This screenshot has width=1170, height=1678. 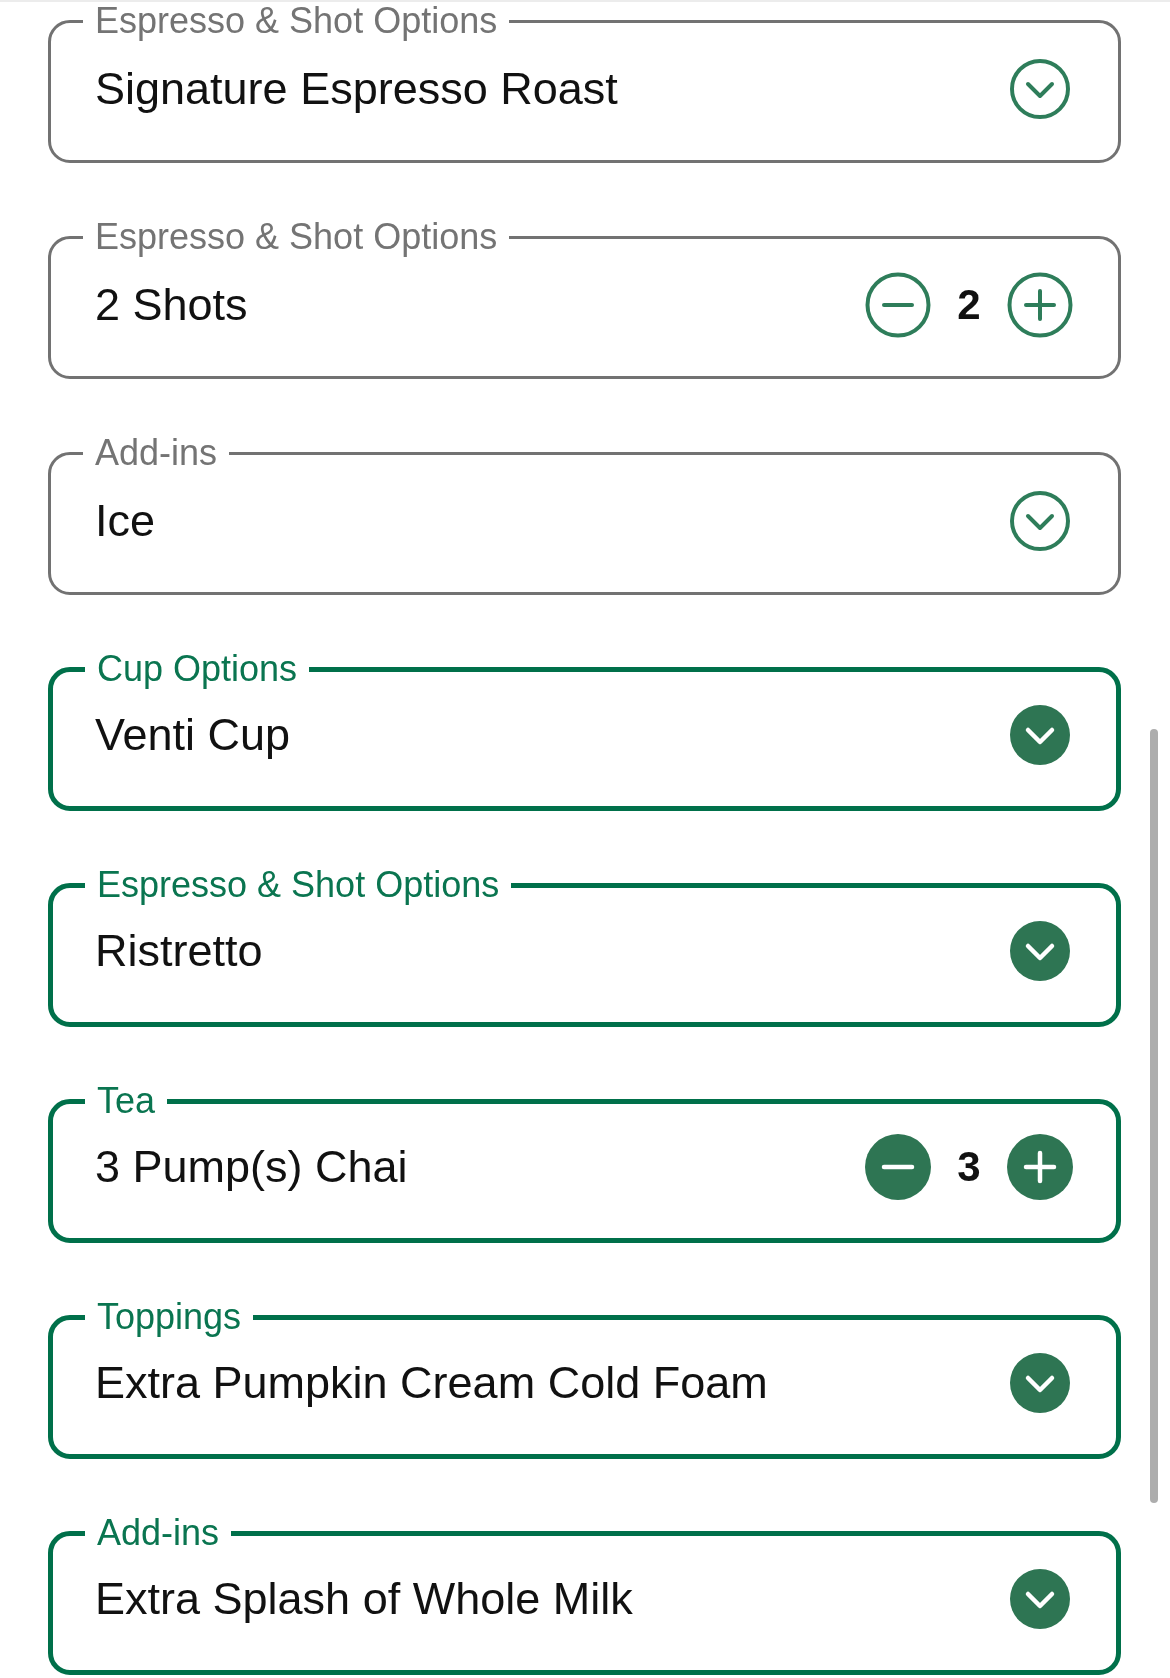 What do you see at coordinates (969, 305) in the screenshot?
I see `quantity-value: 2` at bounding box center [969, 305].